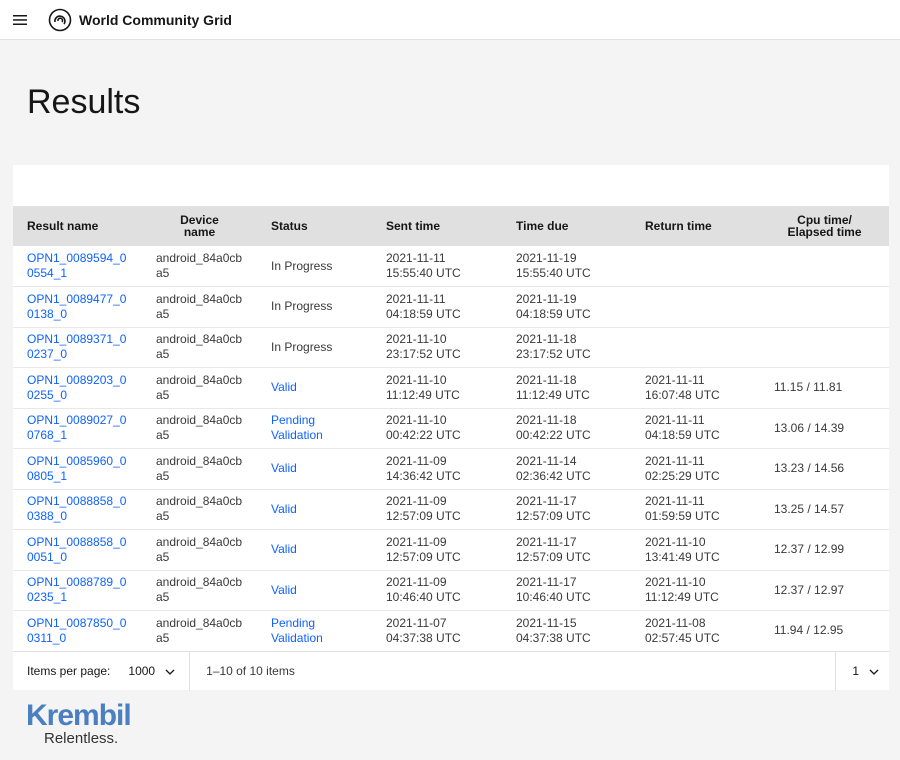  Describe the element at coordinates (416, 501) in the screenshot. I see `sent-date: 2021-11-09` at that location.